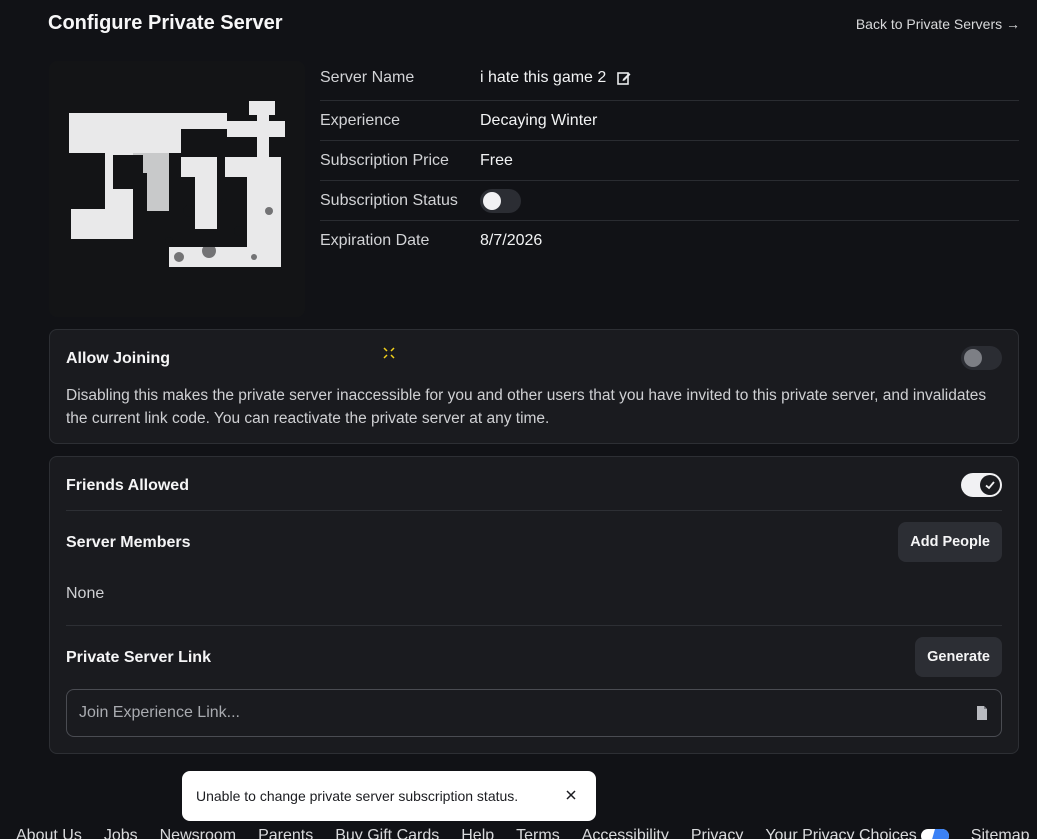 The height and width of the screenshot is (839, 1037). Describe the element at coordinates (669, 121) in the screenshot. I see `experience-row: Experience Decaying Winter` at that location.